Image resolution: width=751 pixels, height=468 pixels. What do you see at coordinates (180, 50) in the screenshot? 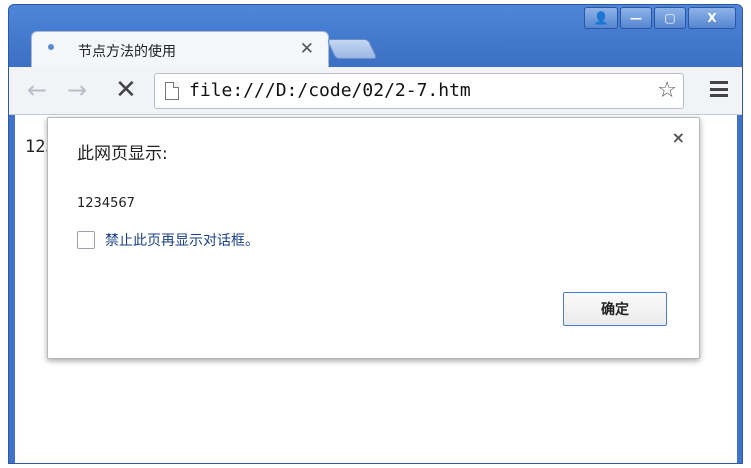
I see `tab-active: 节点方法的使用 ✕` at bounding box center [180, 50].